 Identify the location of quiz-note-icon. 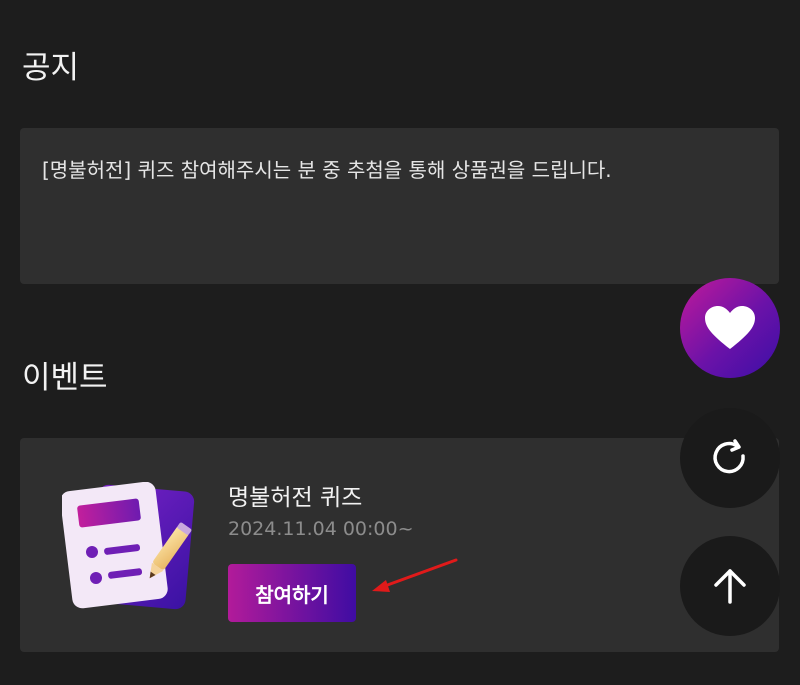
(128, 546).